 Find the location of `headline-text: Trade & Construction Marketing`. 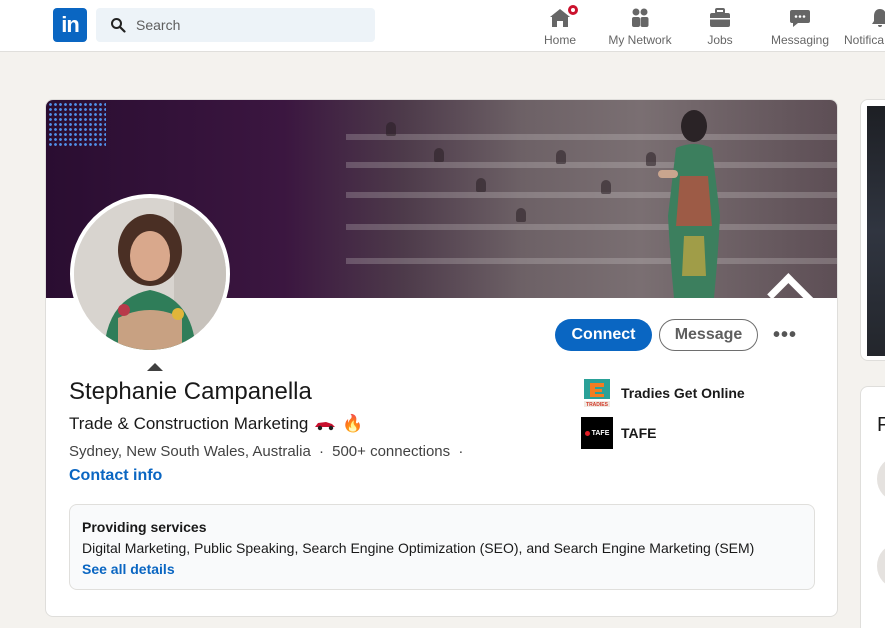

headline-text: Trade & Construction Marketing is located at coordinates (189, 423).